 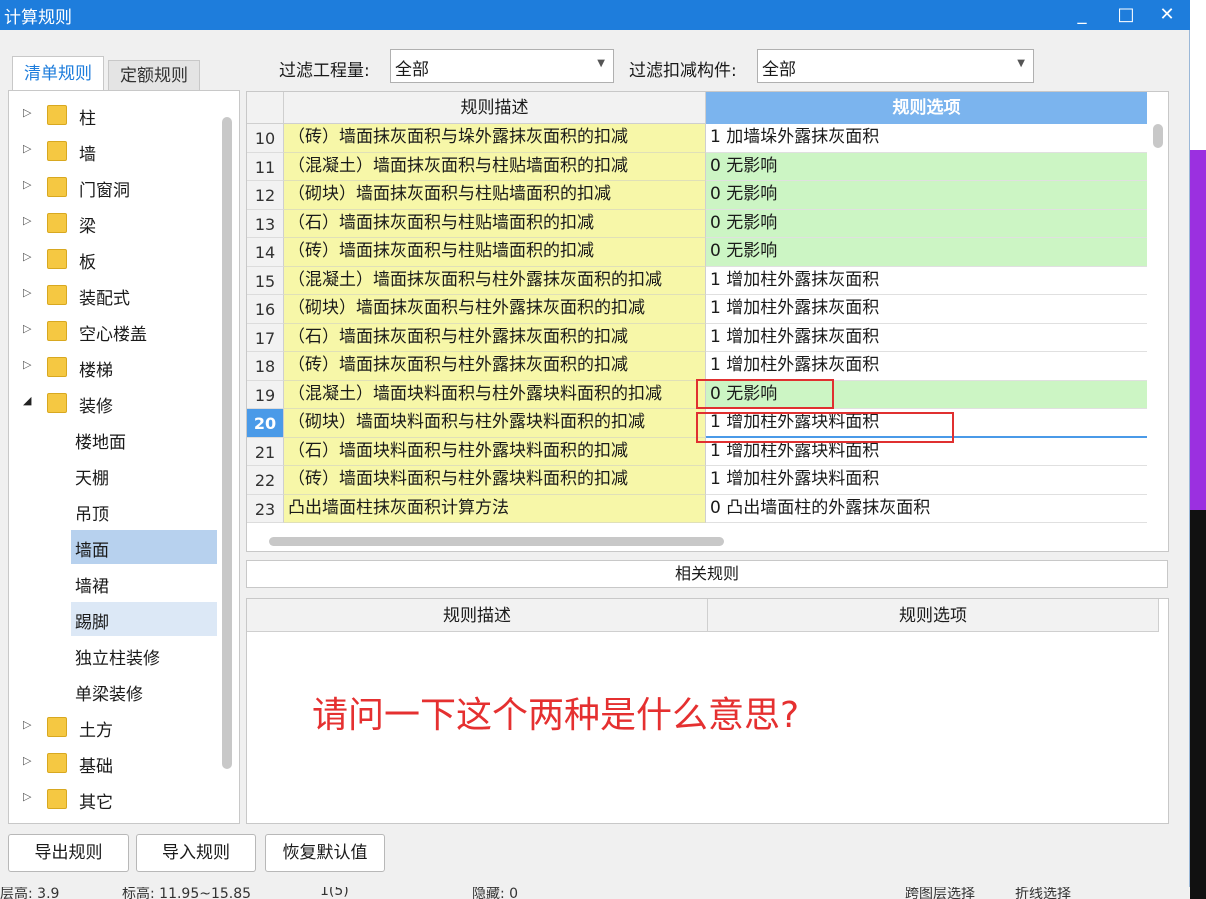 What do you see at coordinates (1082, 15) in the screenshot?
I see `minimize-button: _` at bounding box center [1082, 15].